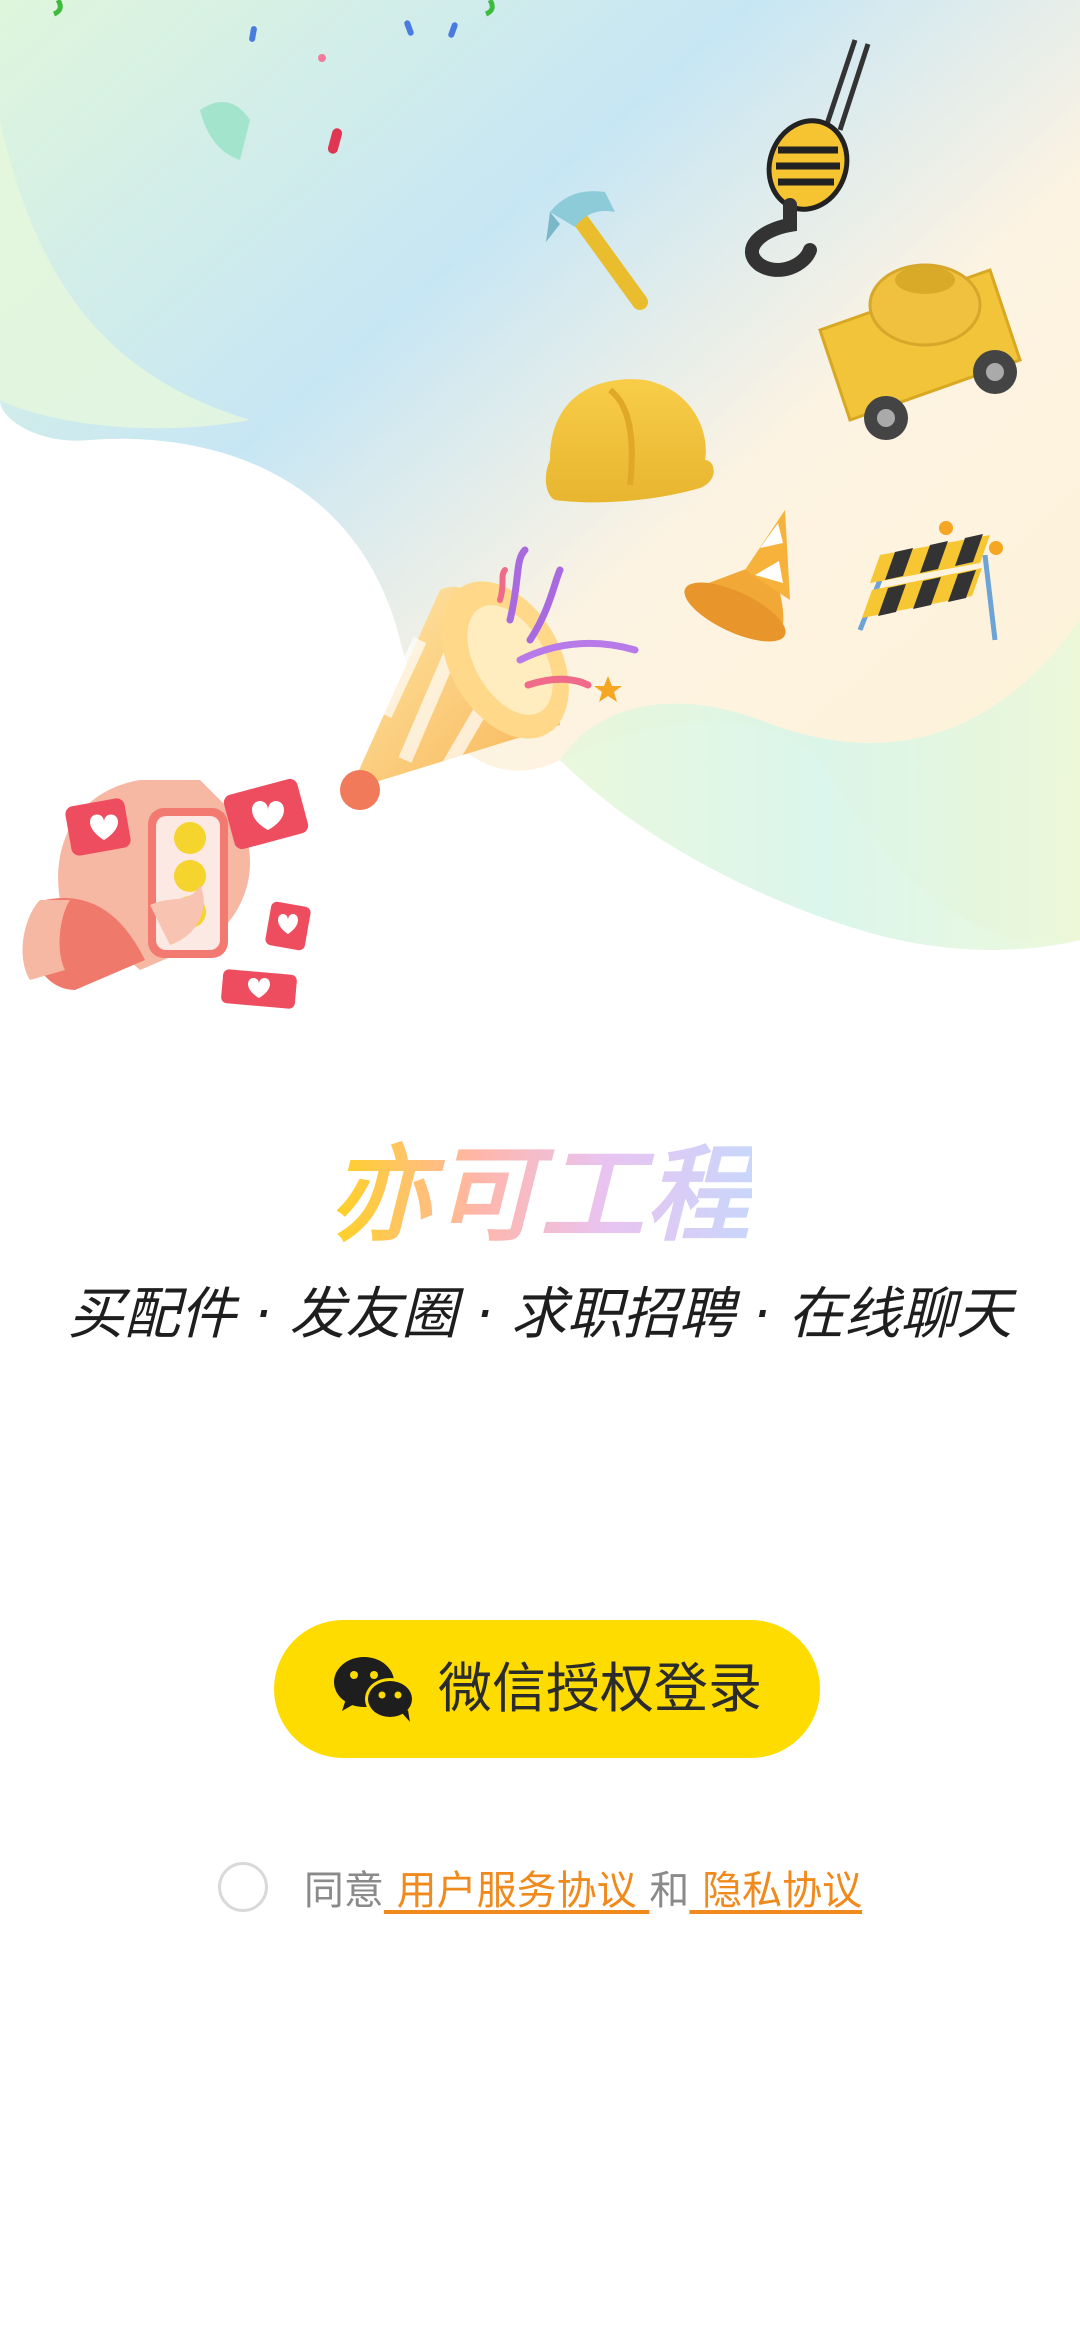 This screenshot has width=1080, height=2346. Describe the element at coordinates (343, 1891) in the screenshot. I see `agreement-prefix: 同意` at that location.